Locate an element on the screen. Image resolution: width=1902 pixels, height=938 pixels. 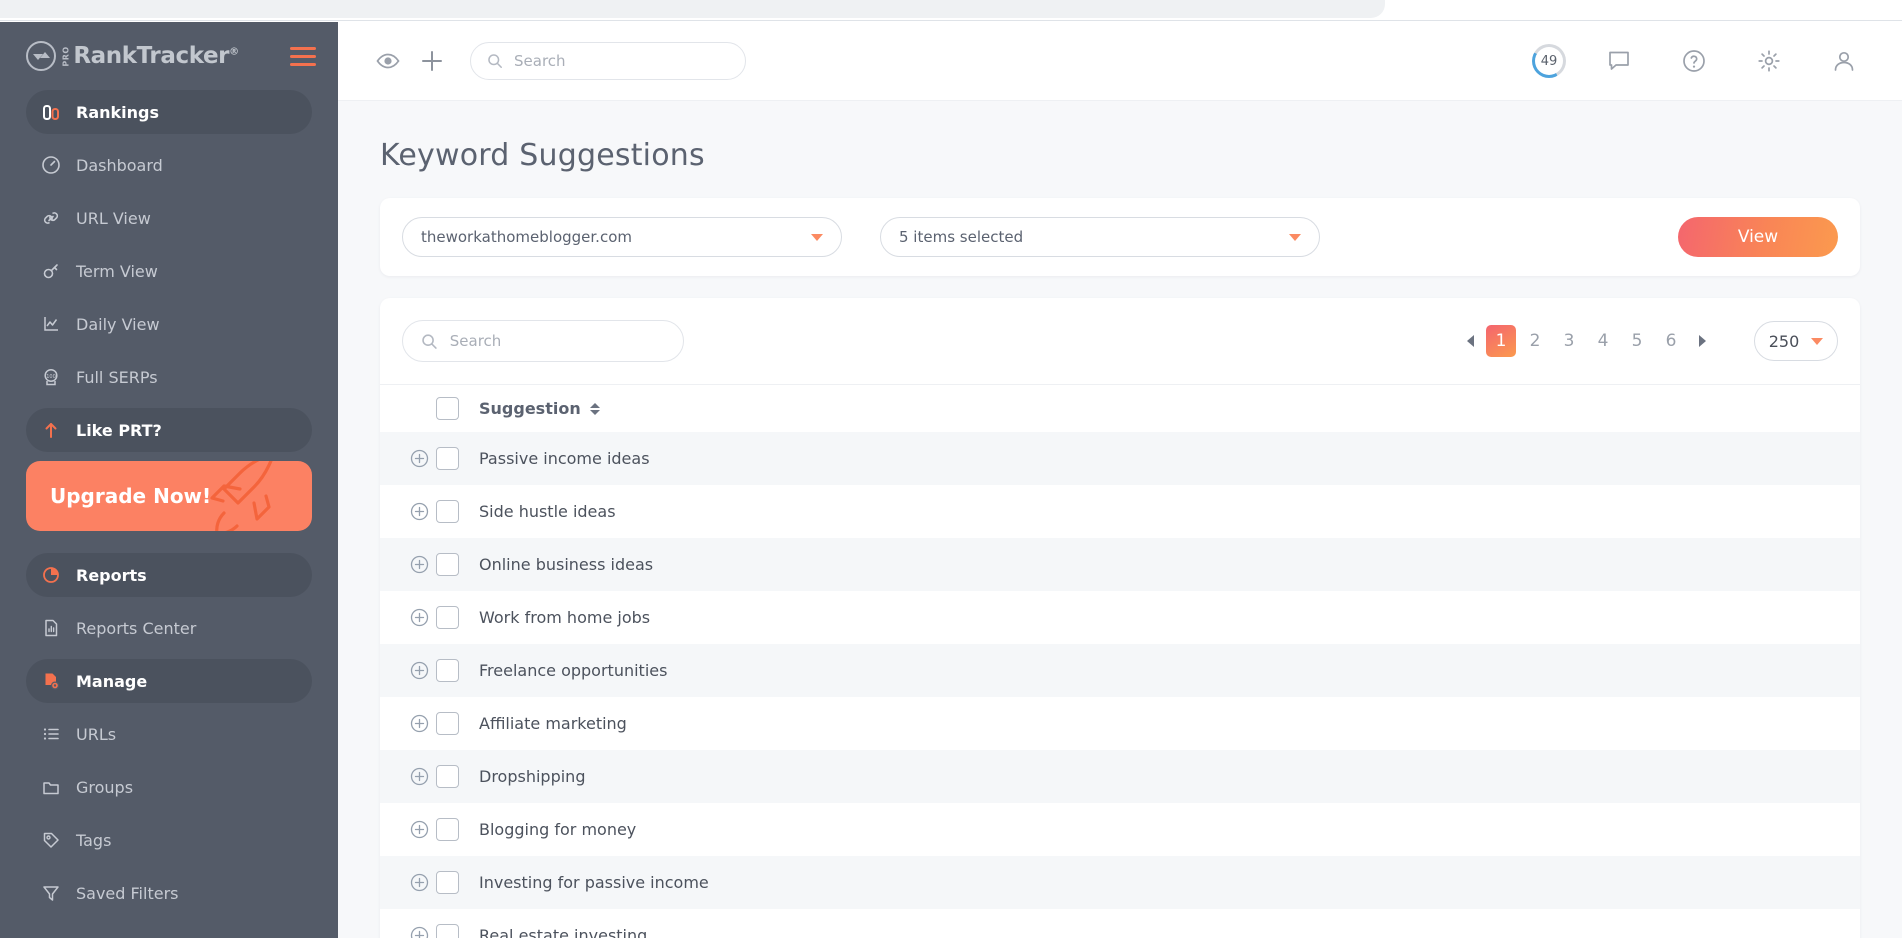
sidebar-item-label: Rankings is located at coordinates (117, 112).